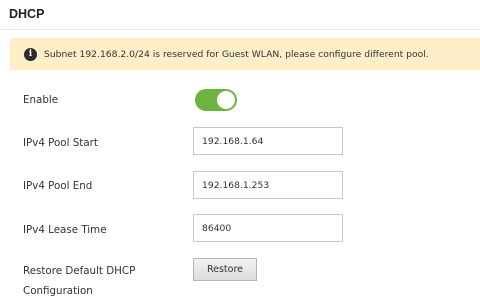 The width and height of the screenshot is (480, 307). I want to click on pool-start-label: IPv4 Pool Start, so click(60, 143).